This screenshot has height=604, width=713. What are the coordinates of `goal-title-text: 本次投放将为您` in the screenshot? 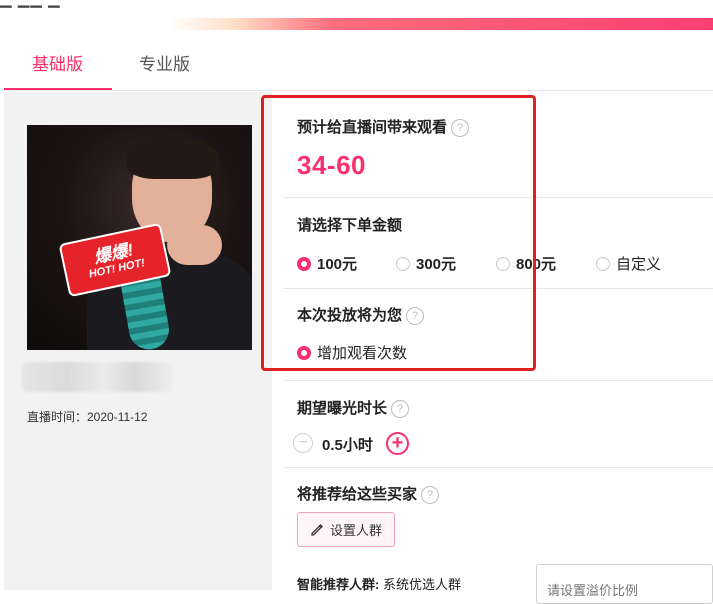 It's located at (350, 315).